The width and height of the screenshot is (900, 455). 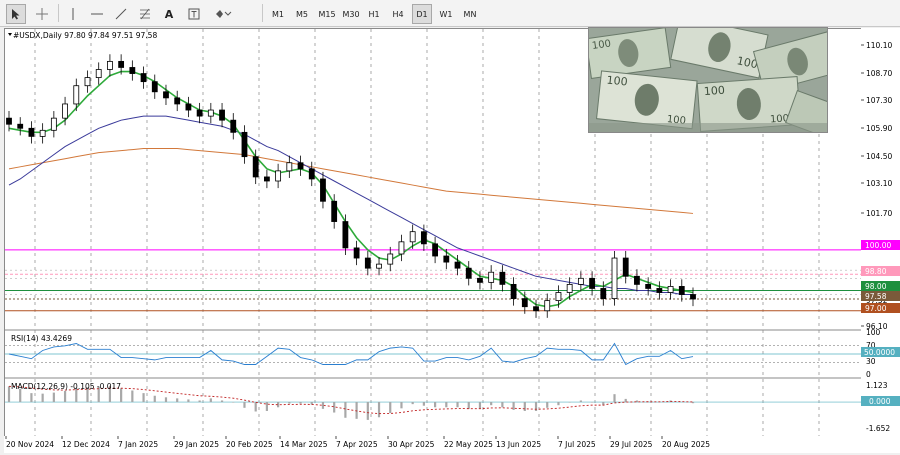 What do you see at coordinates (85, 35) in the screenshot?
I see `chart-title: #USDX,Daily 97.80 97.84 97.51 97.58` at bounding box center [85, 35].